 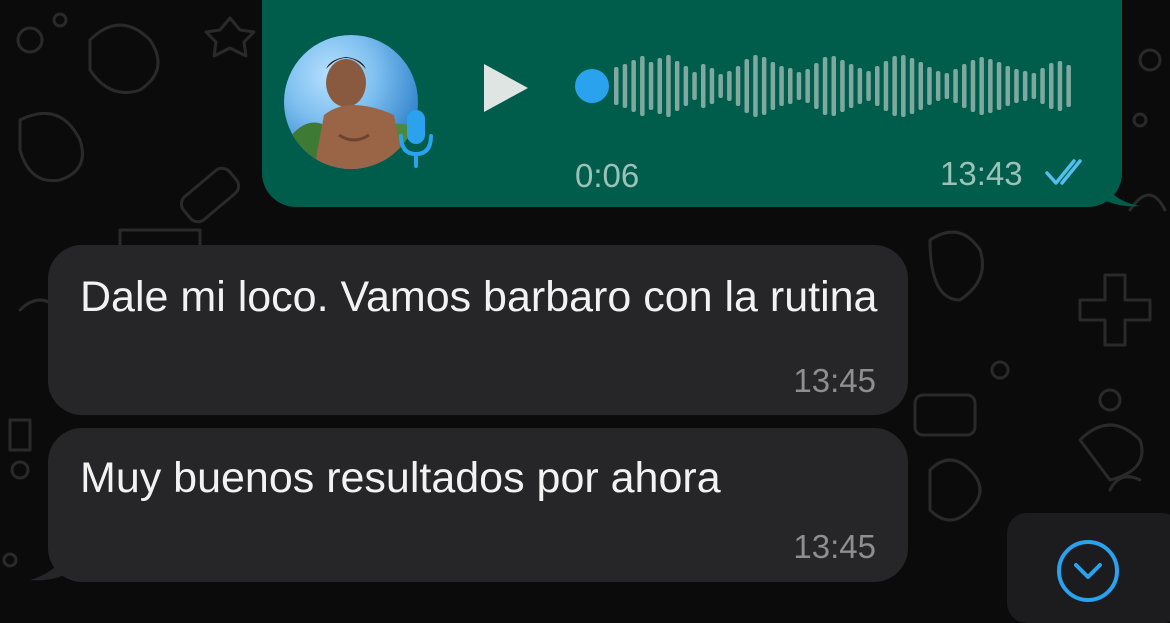 What do you see at coordinates (1063, 172) in the screenshot?
I see `double-check-read-icon` at bounding box center [1063, 172].